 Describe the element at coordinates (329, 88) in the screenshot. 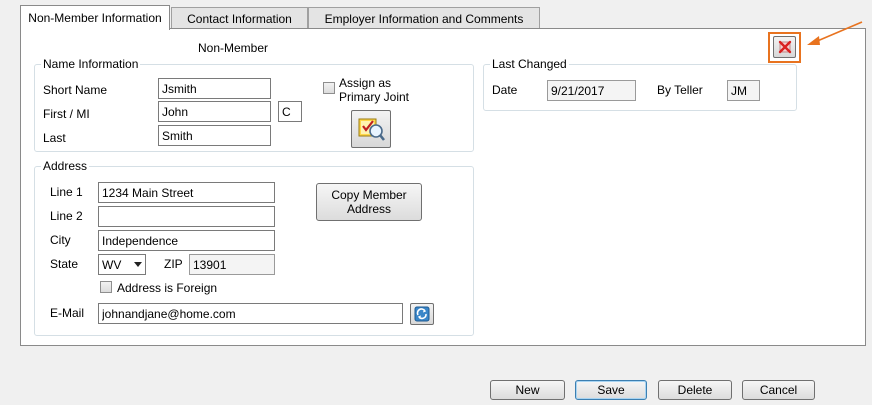

I see `assign-primary-joint-checkbox` at that location.